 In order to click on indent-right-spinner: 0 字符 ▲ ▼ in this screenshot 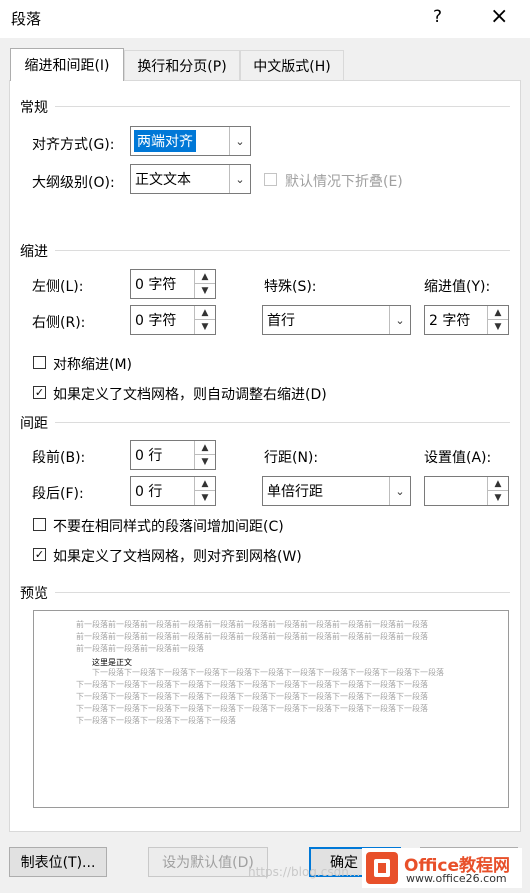, I will do `click(173, 320)`.